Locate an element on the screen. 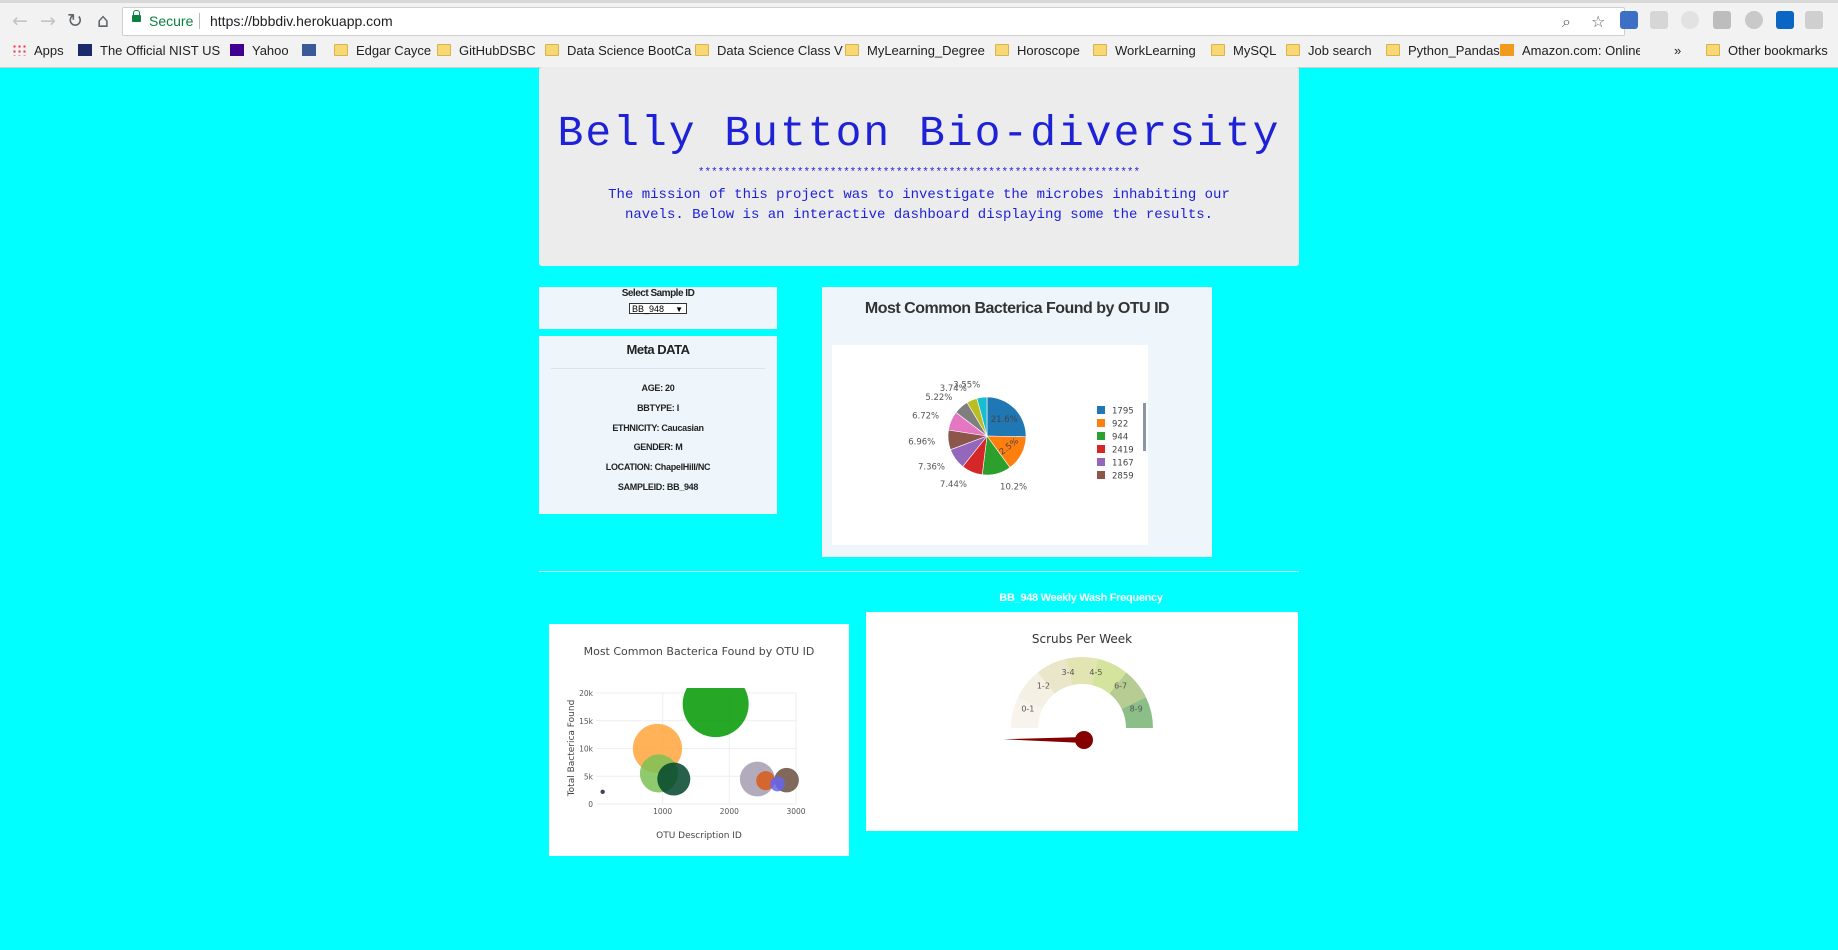 This screenshot has width=1838, height=950. bubble-y-tick: 15k is located at coordinates (586, 721).